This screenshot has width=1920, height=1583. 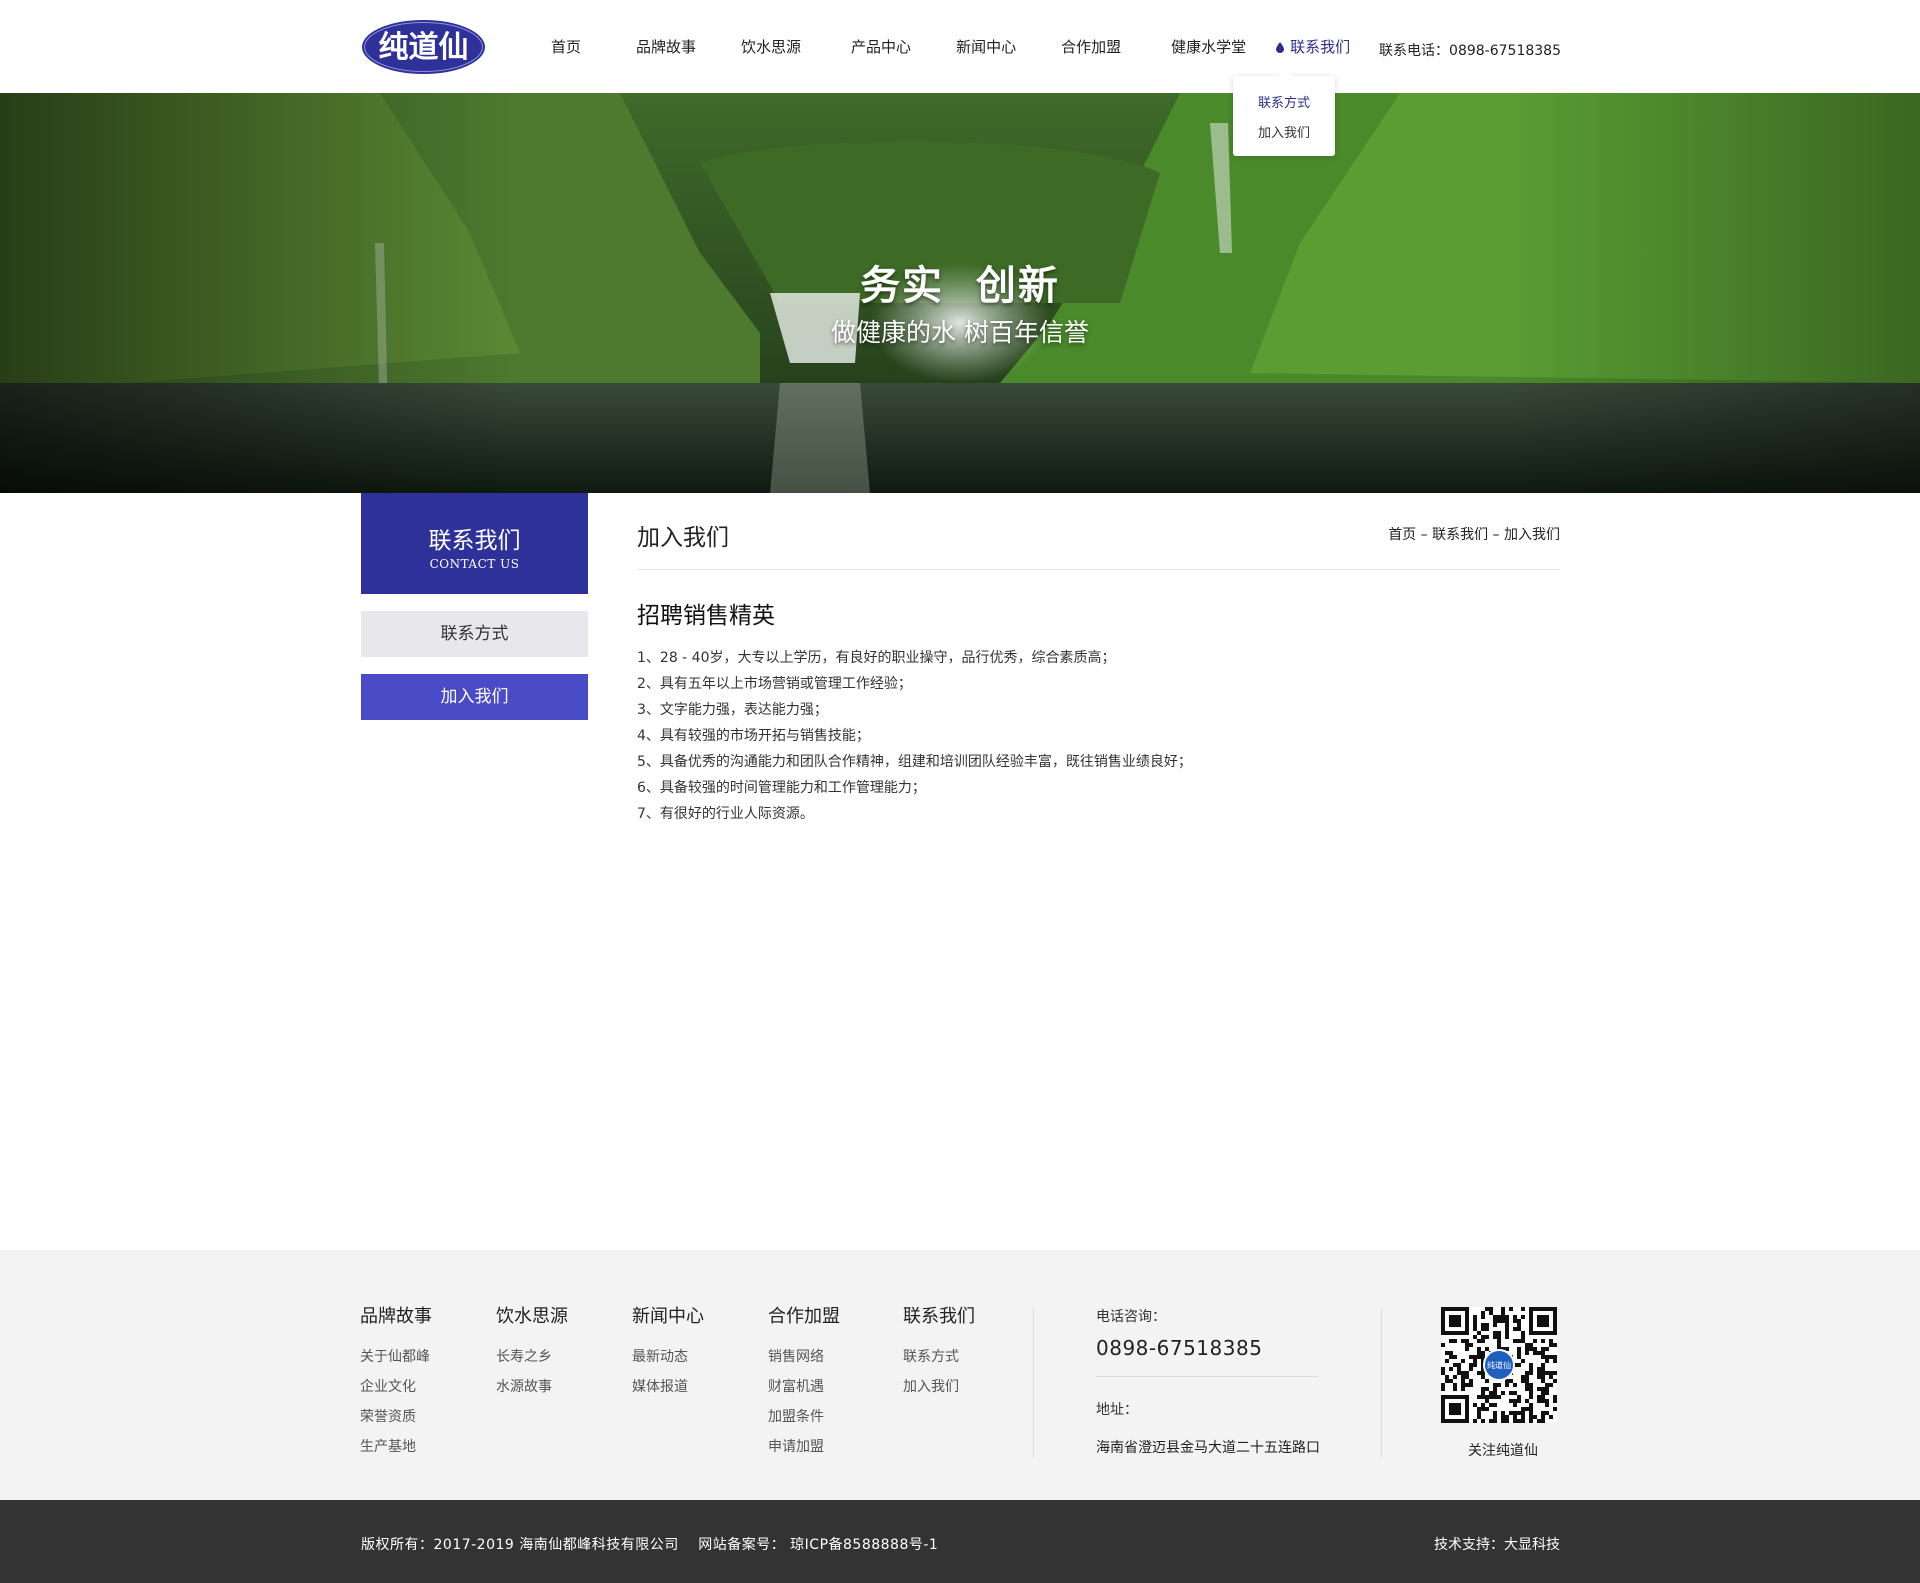 I want to click on nav-item-health-school: 健康水学堂, so click(x=1208, y=46).